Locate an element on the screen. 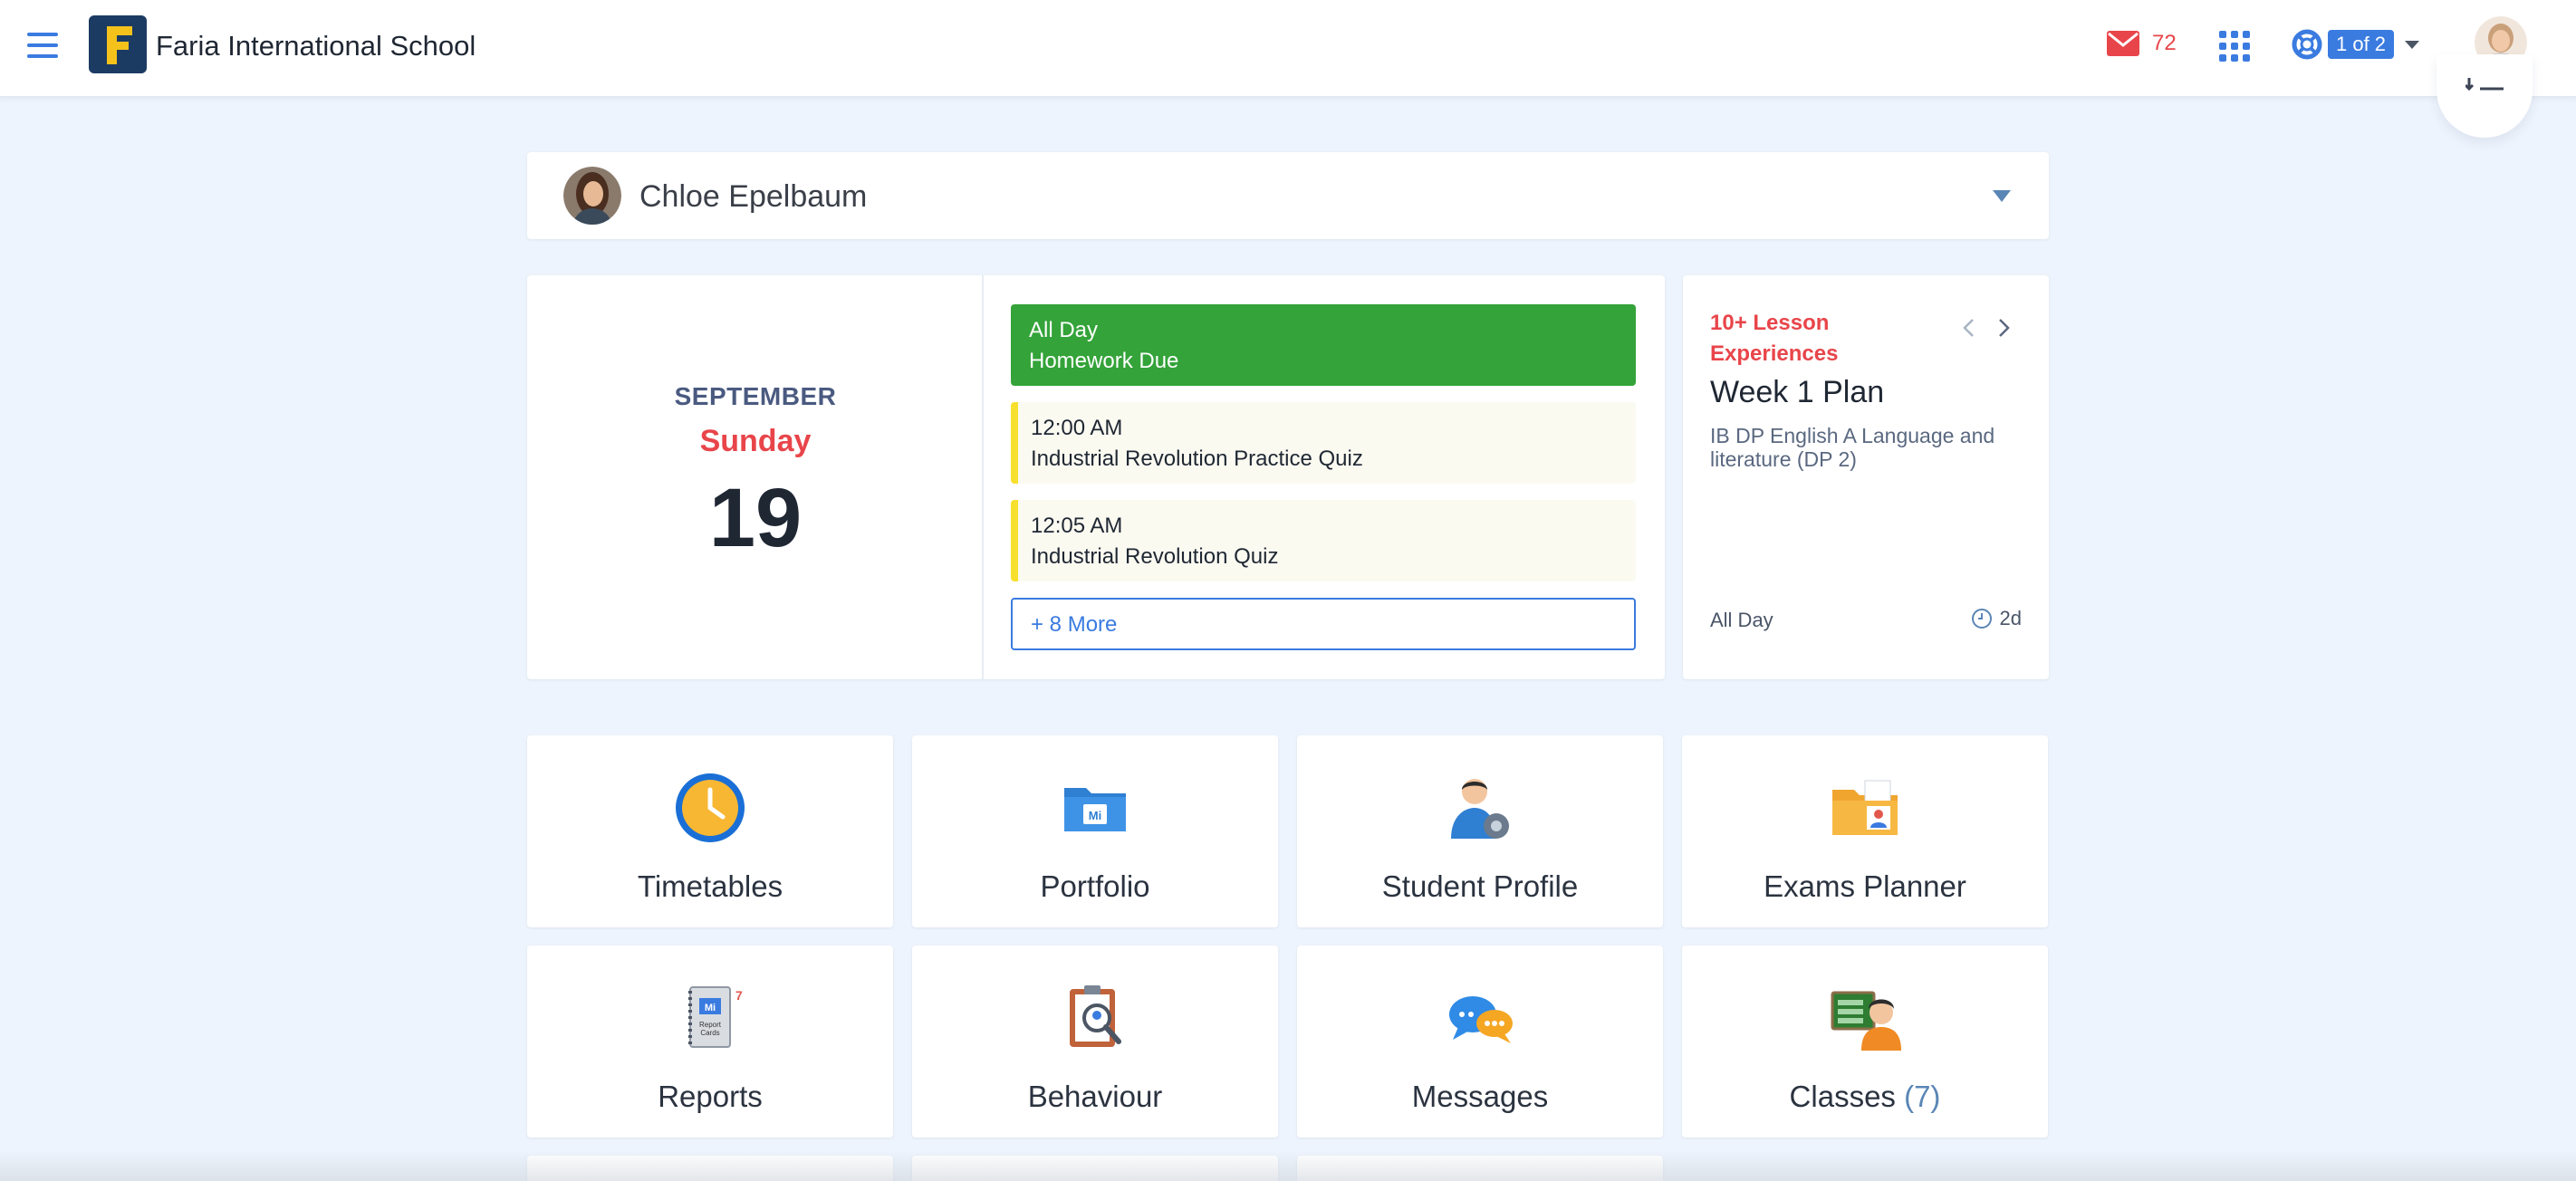 The height and width of the screenshot is (1181, 2576). tile-behaviour: Behaviour is located at coordinates (1095, 1042).